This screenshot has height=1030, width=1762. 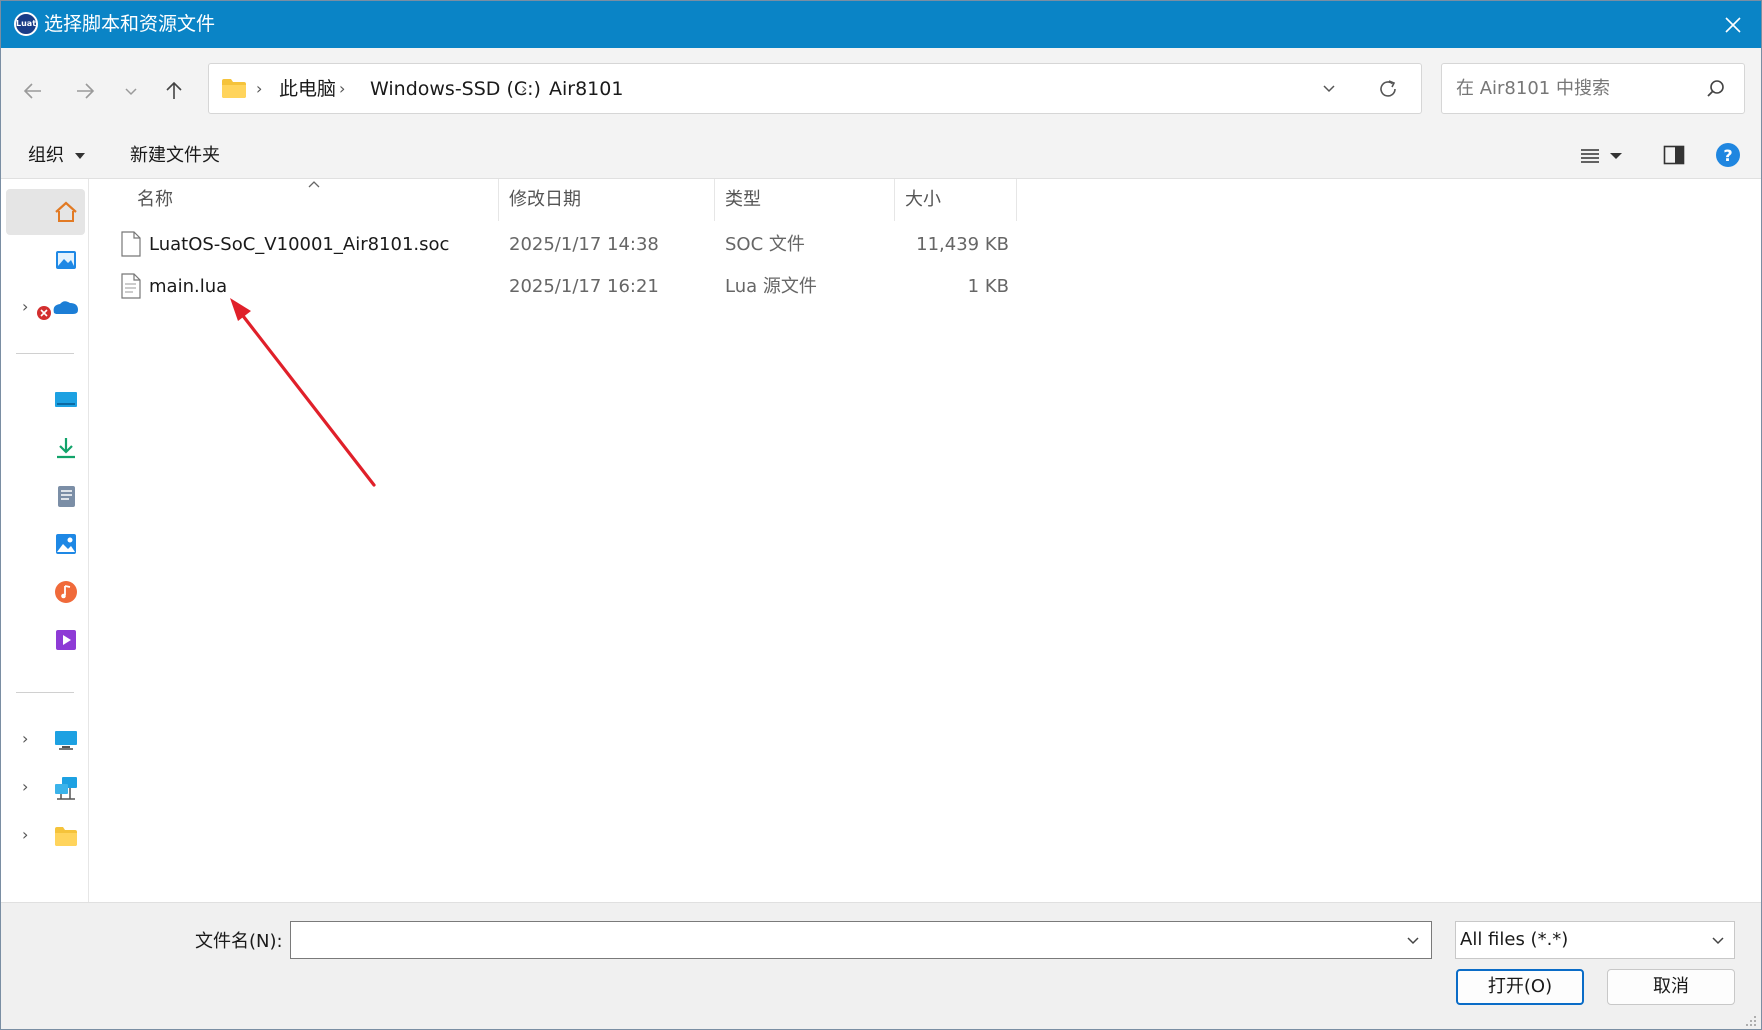 I want to click on document-icon, so click(x=66, y=496).